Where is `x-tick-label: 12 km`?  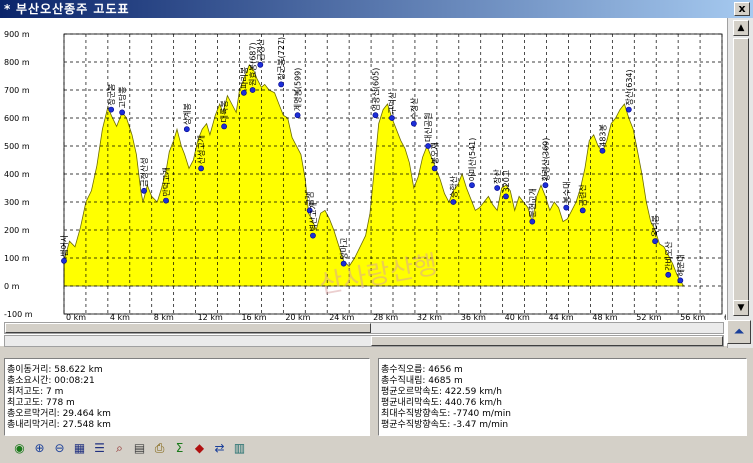
x-tick-label: 12 km is located at coordinates (210, 317).